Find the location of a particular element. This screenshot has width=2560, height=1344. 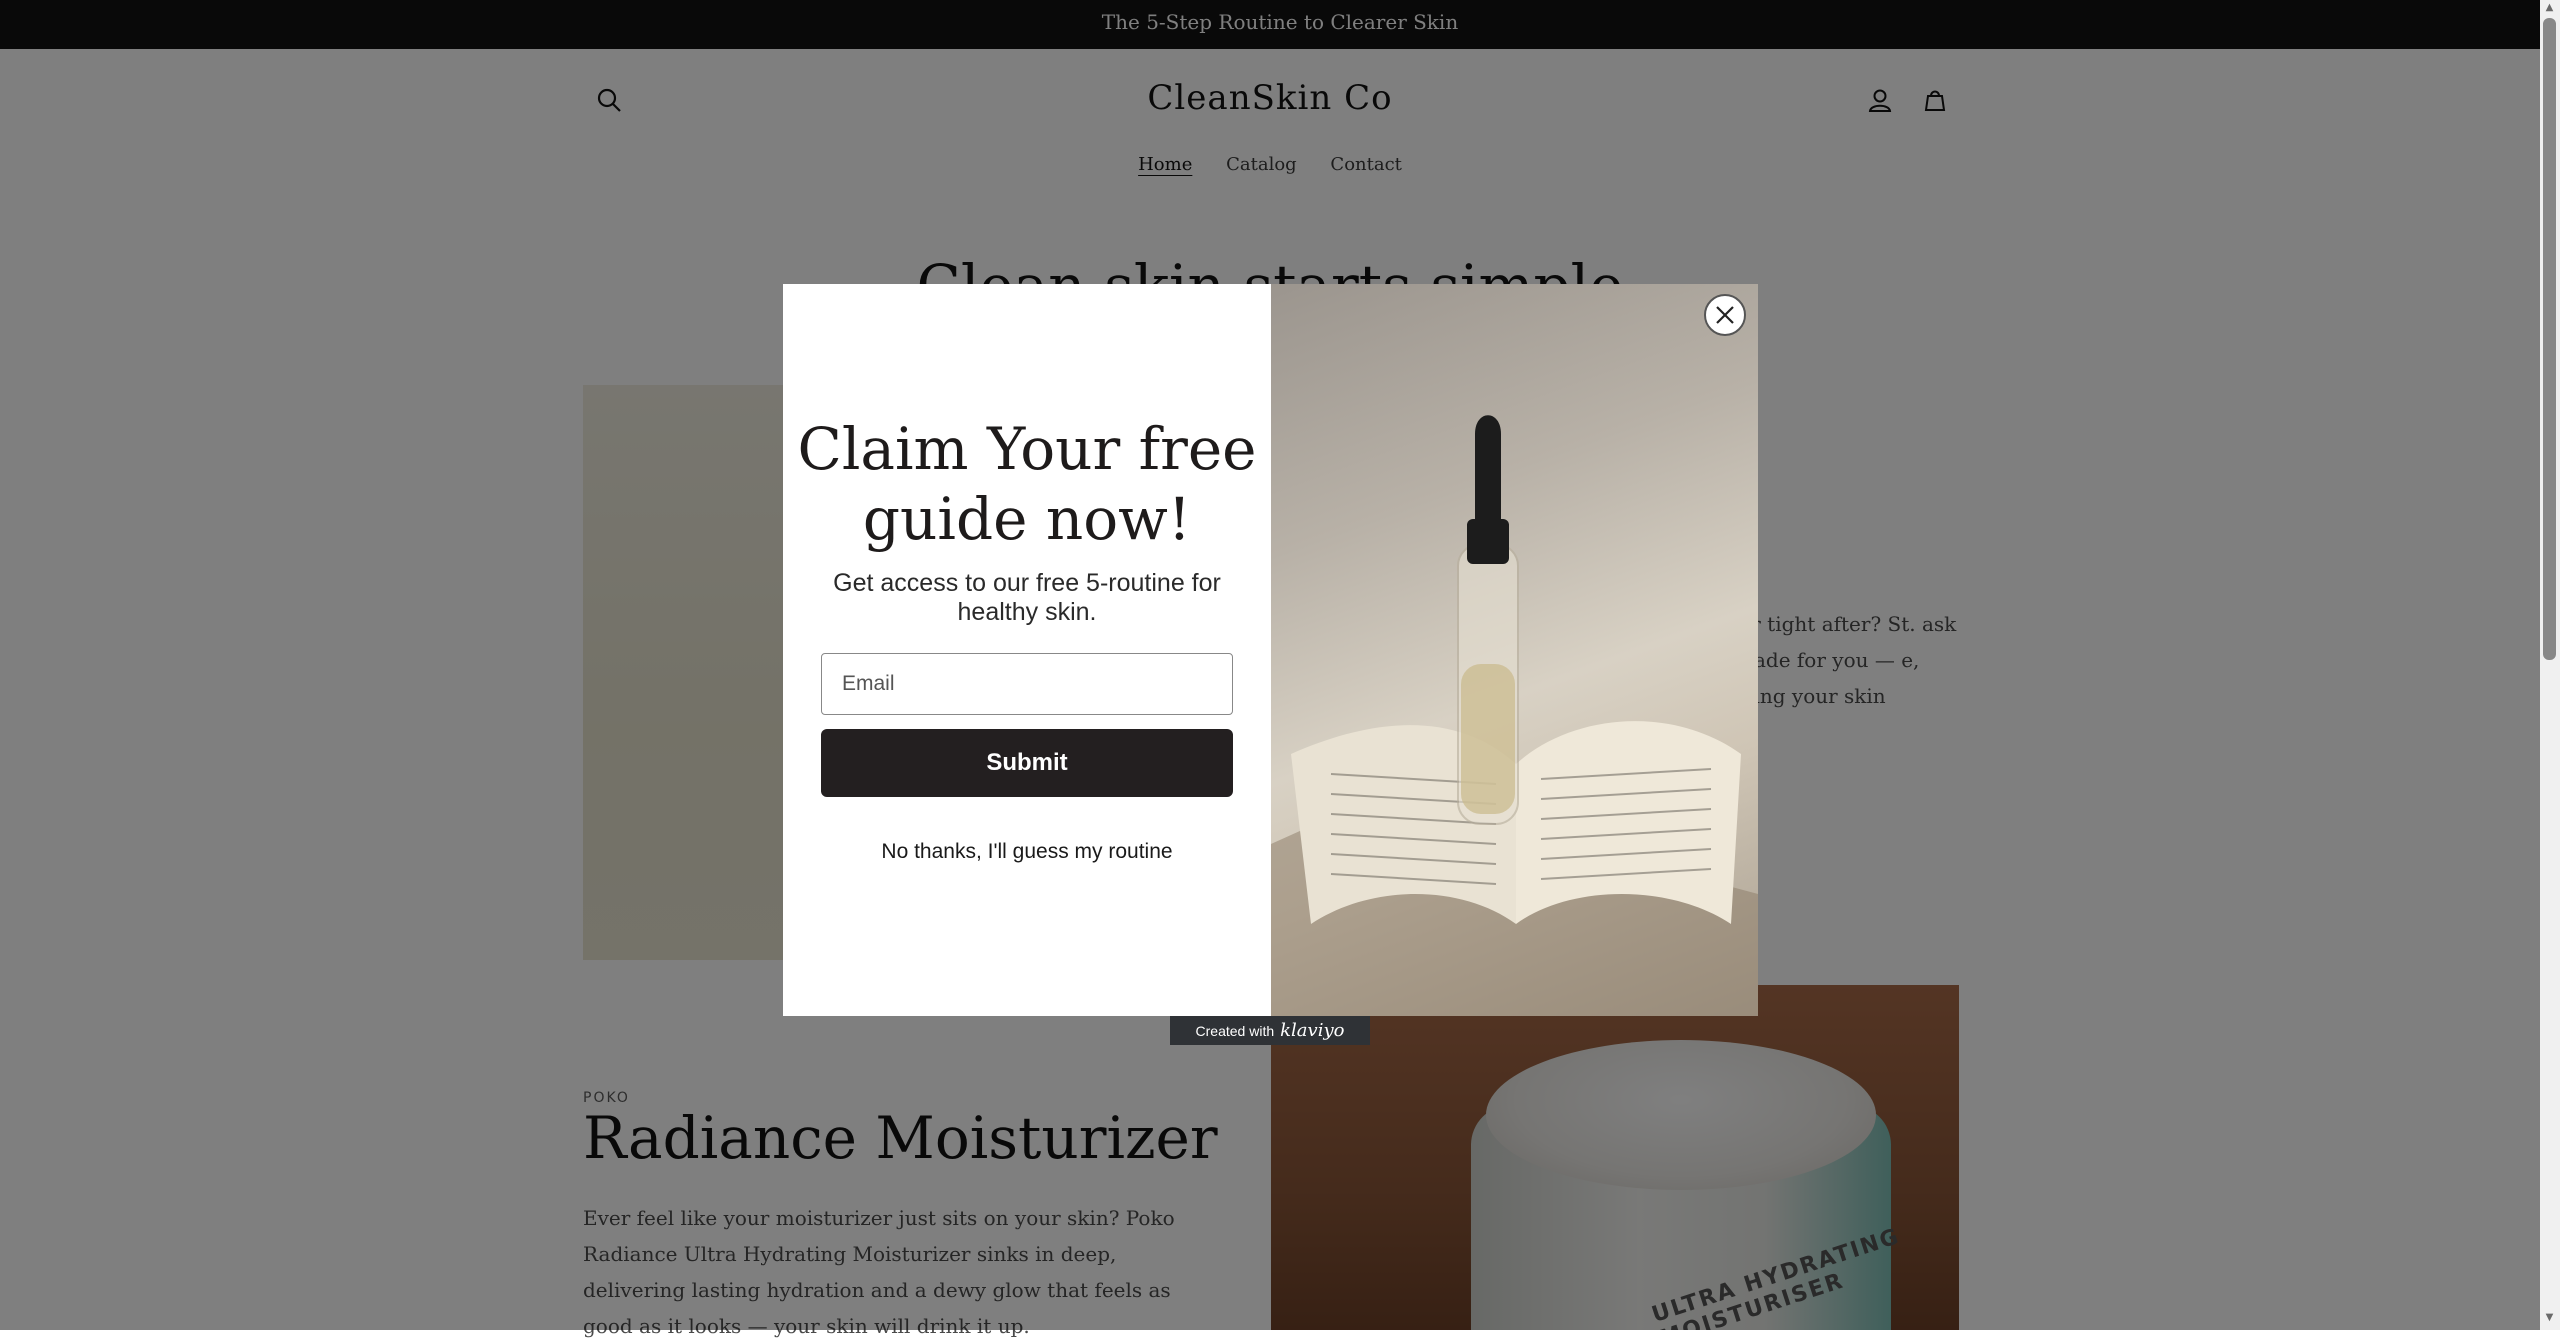

submit-button: Submit is located at coordinates (1027, 763).